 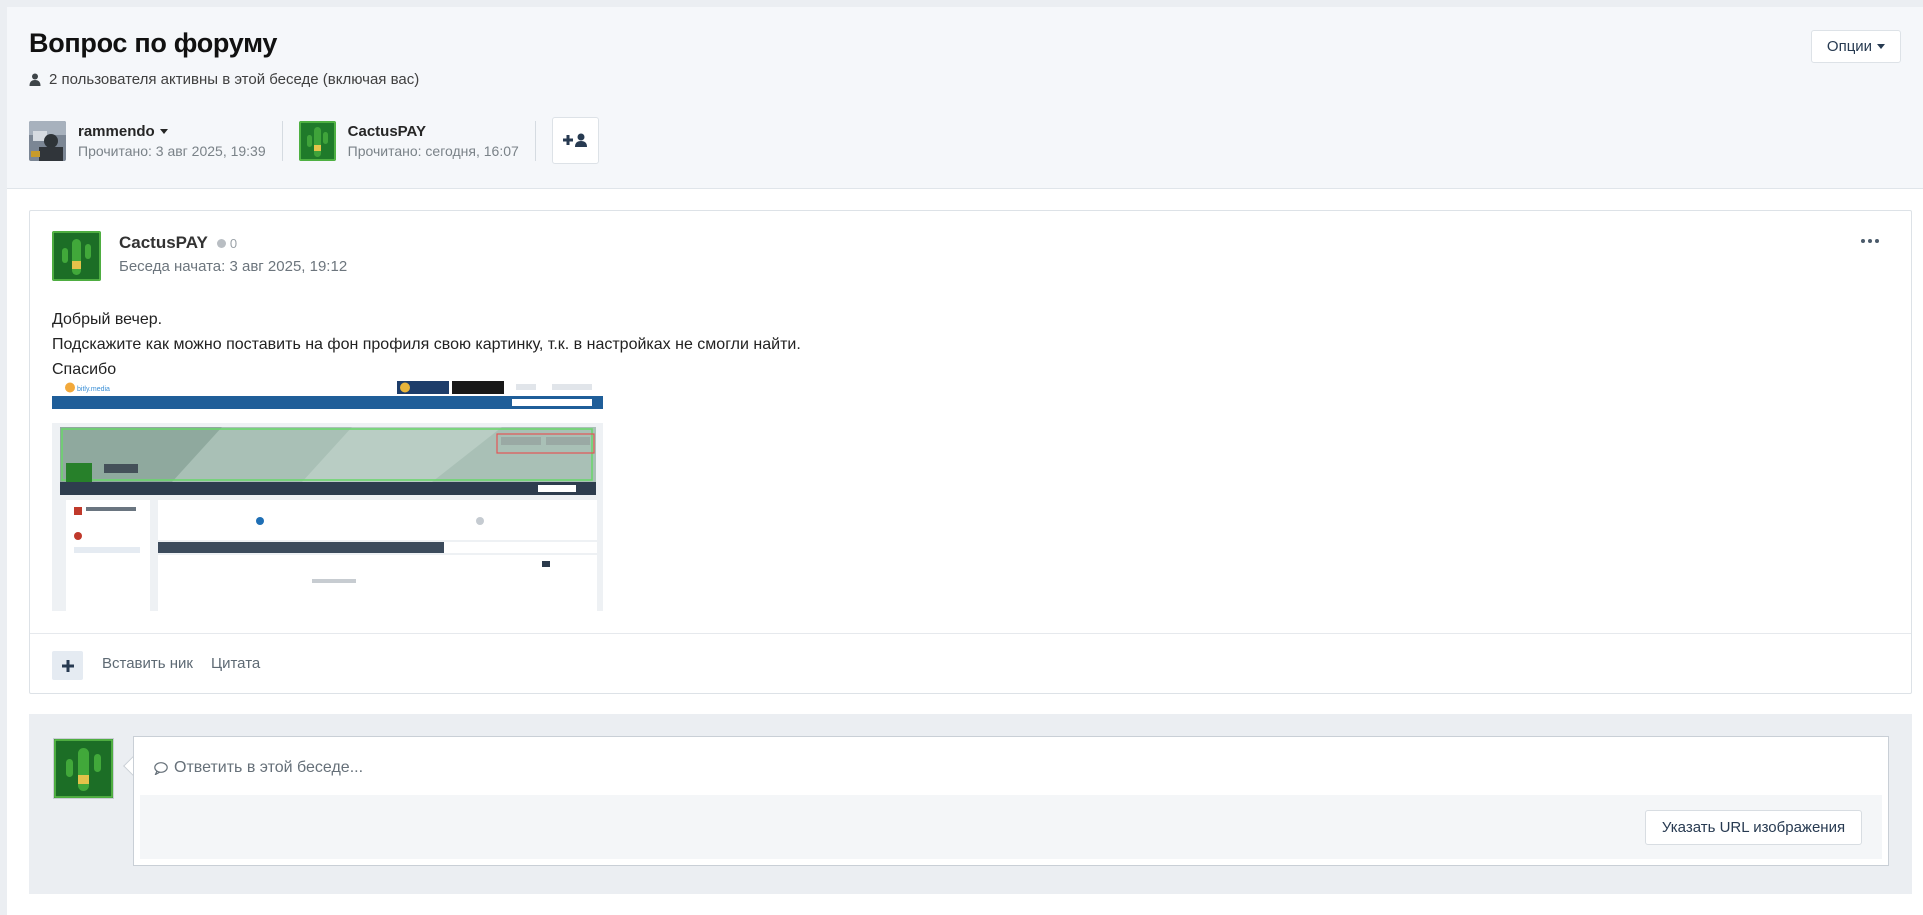 I want to click on options-button: Опции, so click(x=1856, y=46).